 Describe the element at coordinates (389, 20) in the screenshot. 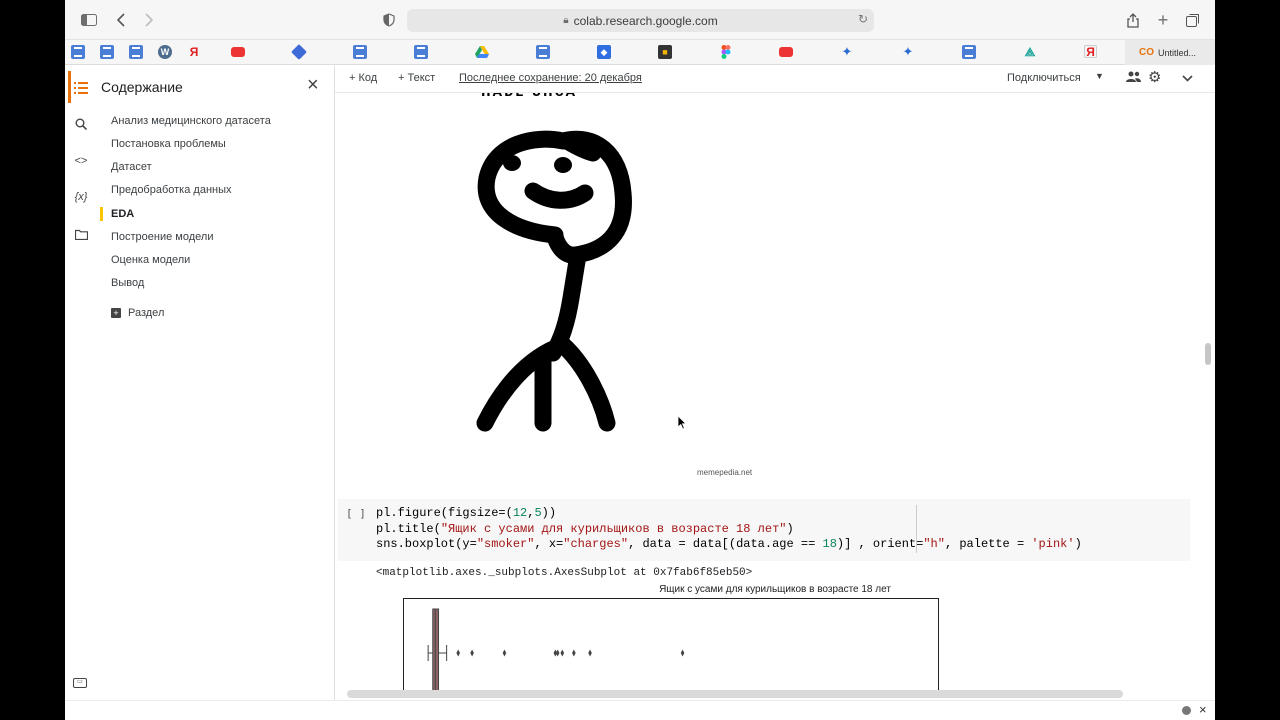

I see `privacy-shield-icon` at that location.